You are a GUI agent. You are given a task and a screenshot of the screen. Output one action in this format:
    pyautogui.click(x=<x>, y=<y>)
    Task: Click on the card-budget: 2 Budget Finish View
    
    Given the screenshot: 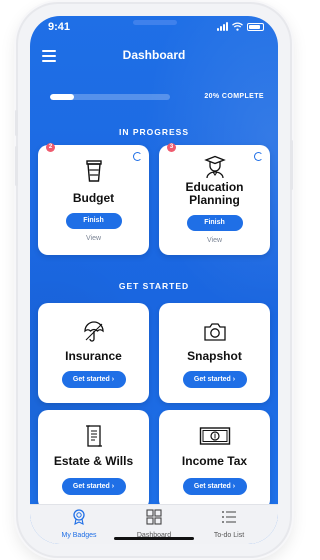 What is the action you would take?
    pyautogui.click(x=93, y=199)
    